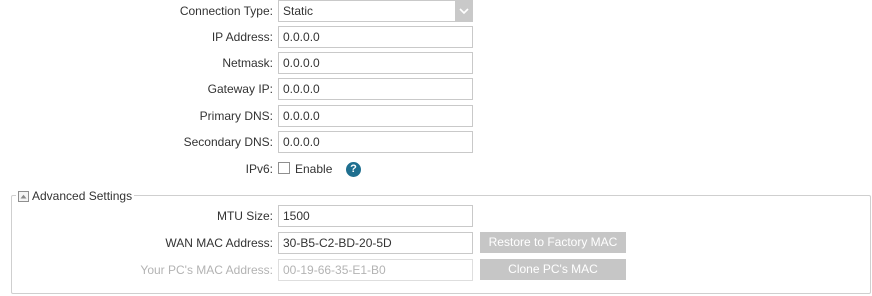  I want to click on wan-mac-input: 30-B5-C2-BD-20-5D, so click(375, 243).